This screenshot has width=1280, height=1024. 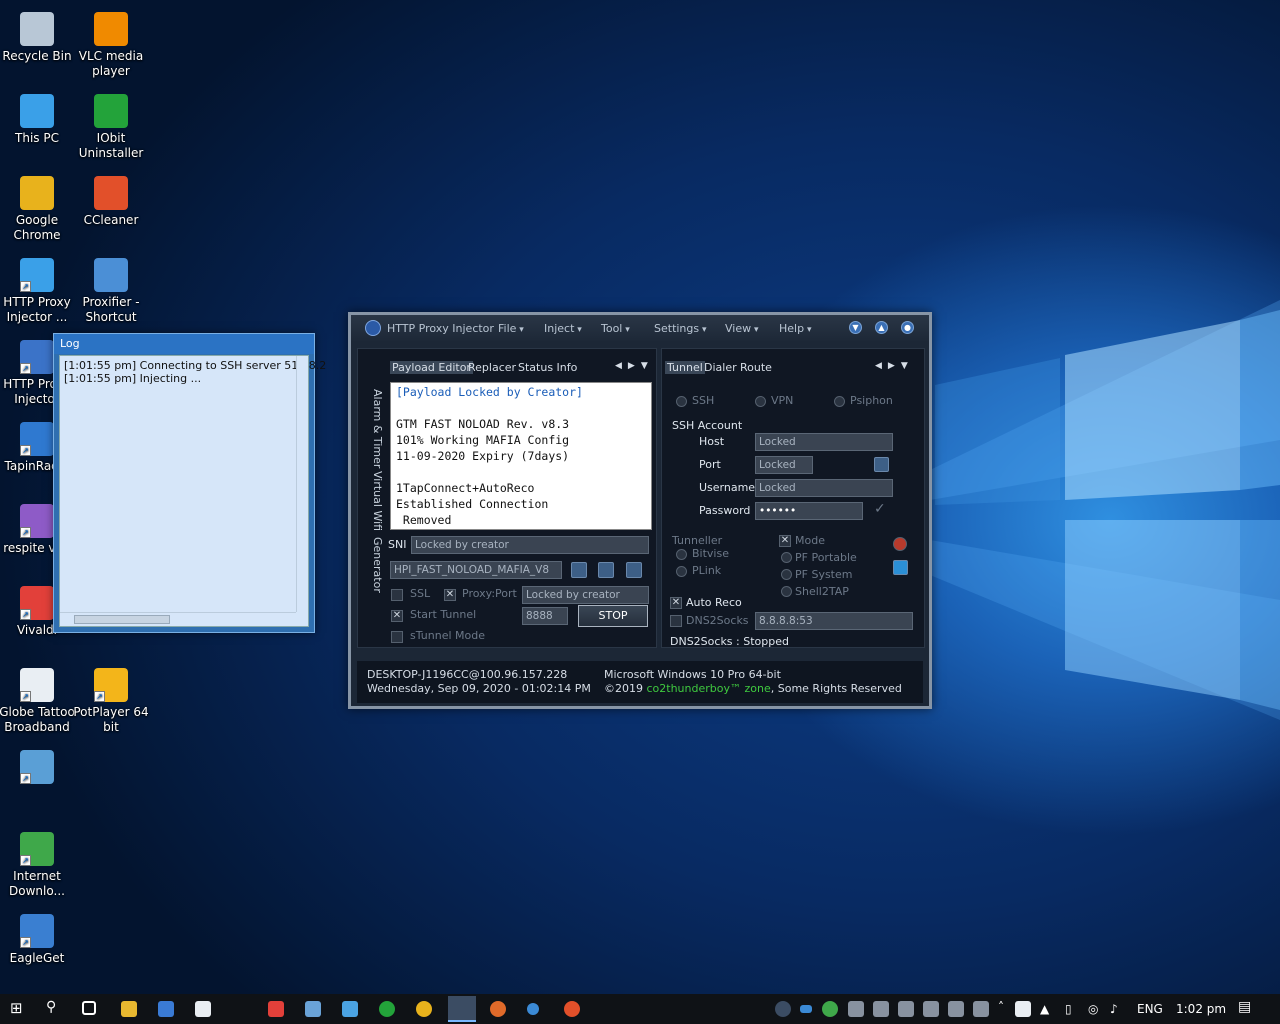 What do you see at coordinates (795, 328) in the screenshot?
I see `menu-help: Help` at bounding box center [795, 328].